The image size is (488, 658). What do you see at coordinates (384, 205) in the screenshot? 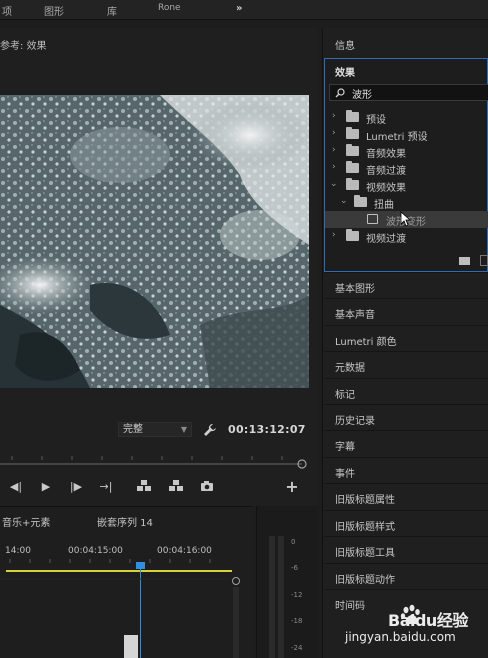
I see `tree-item-label: 扭曲` at bounding box center [384, 205].